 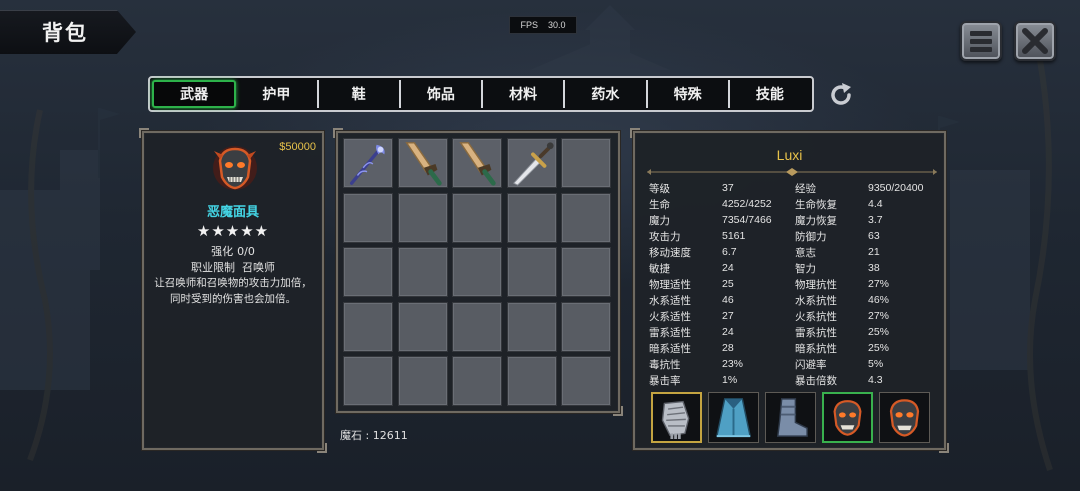 What do you see at coordinates (734, 236) in the screenshot?
I see `stat-value: 5161` at bounding box center [734, 236].